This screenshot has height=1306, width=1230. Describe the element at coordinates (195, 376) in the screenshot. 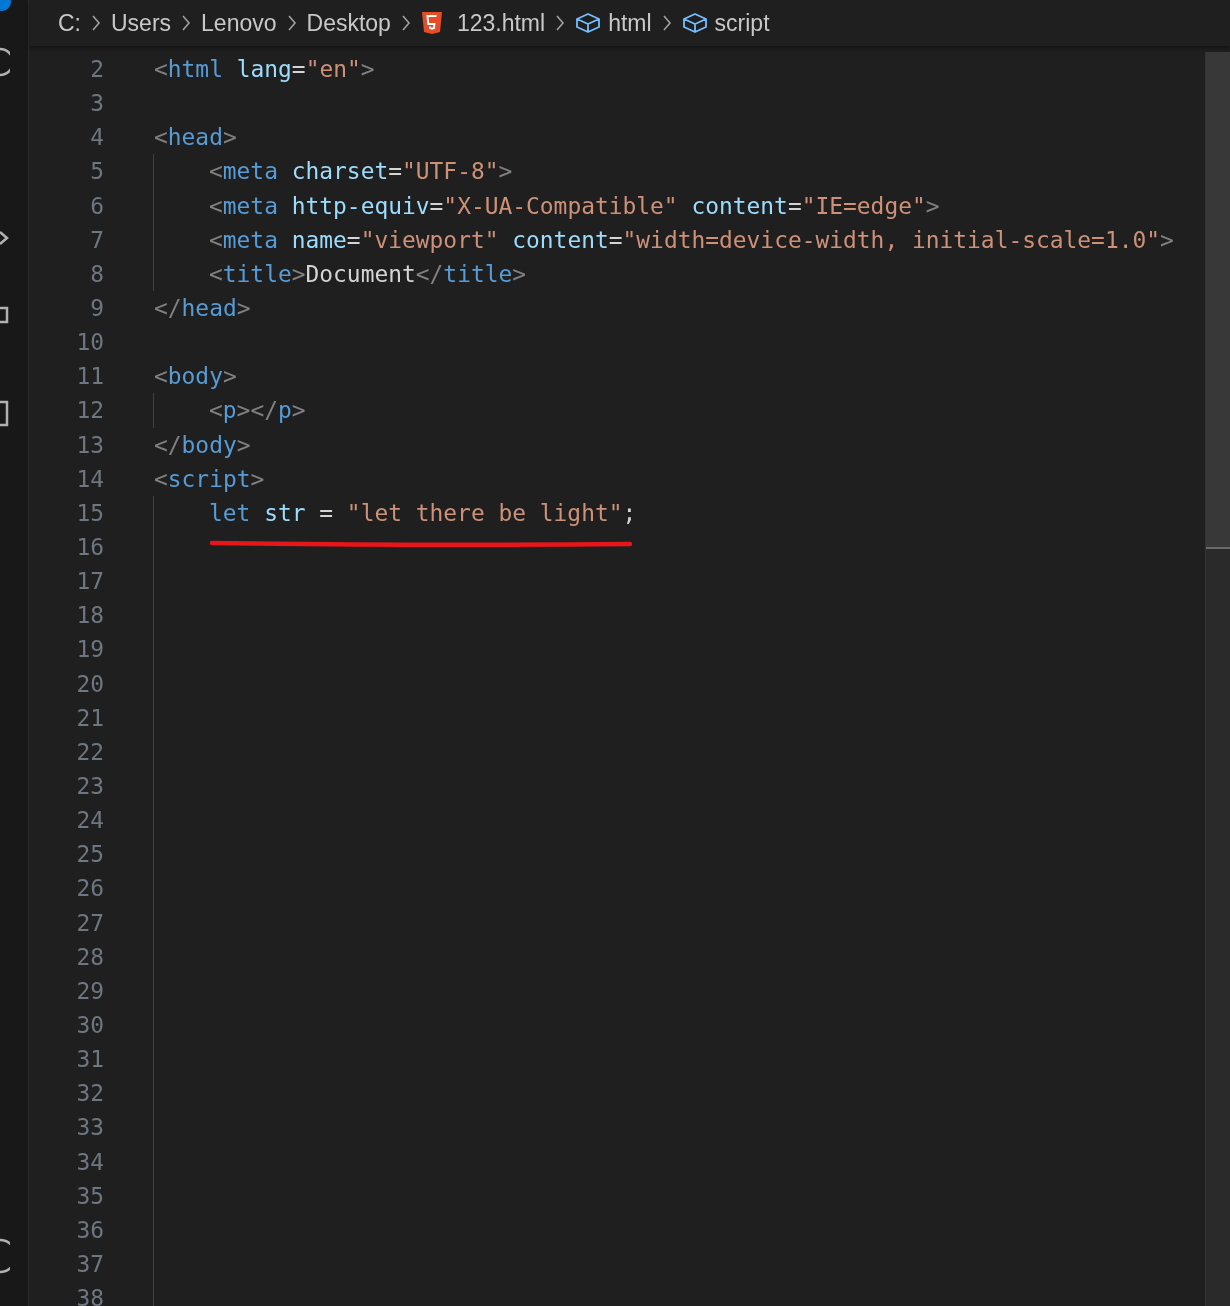

I see `code-line: <body>` at that location.